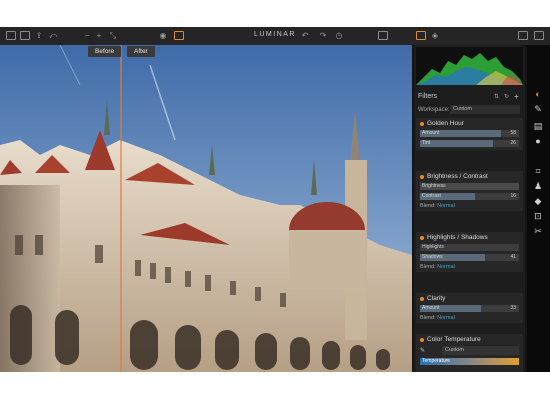 The height and width of the screenshot is (400, 550). Describe the element at coordinates (538, 109) in the screenshot. I see `brush-icon: ✎` at that location.